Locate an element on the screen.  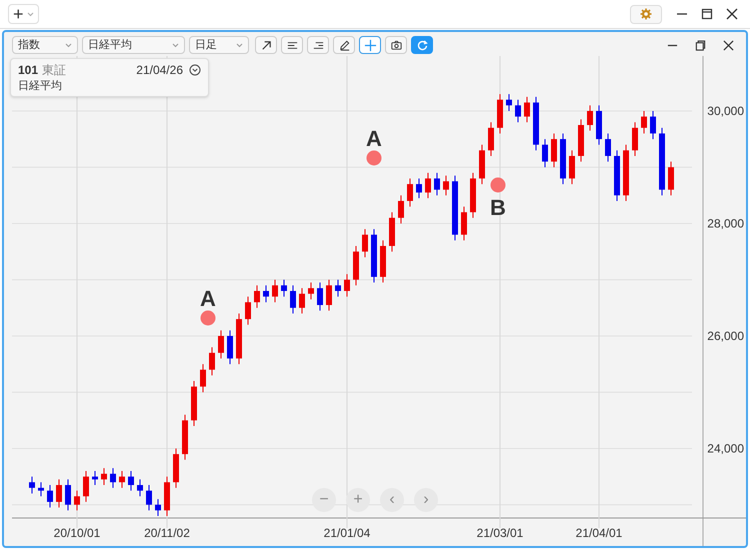
dropdown: 指数 is located at coordinates (45, 45).